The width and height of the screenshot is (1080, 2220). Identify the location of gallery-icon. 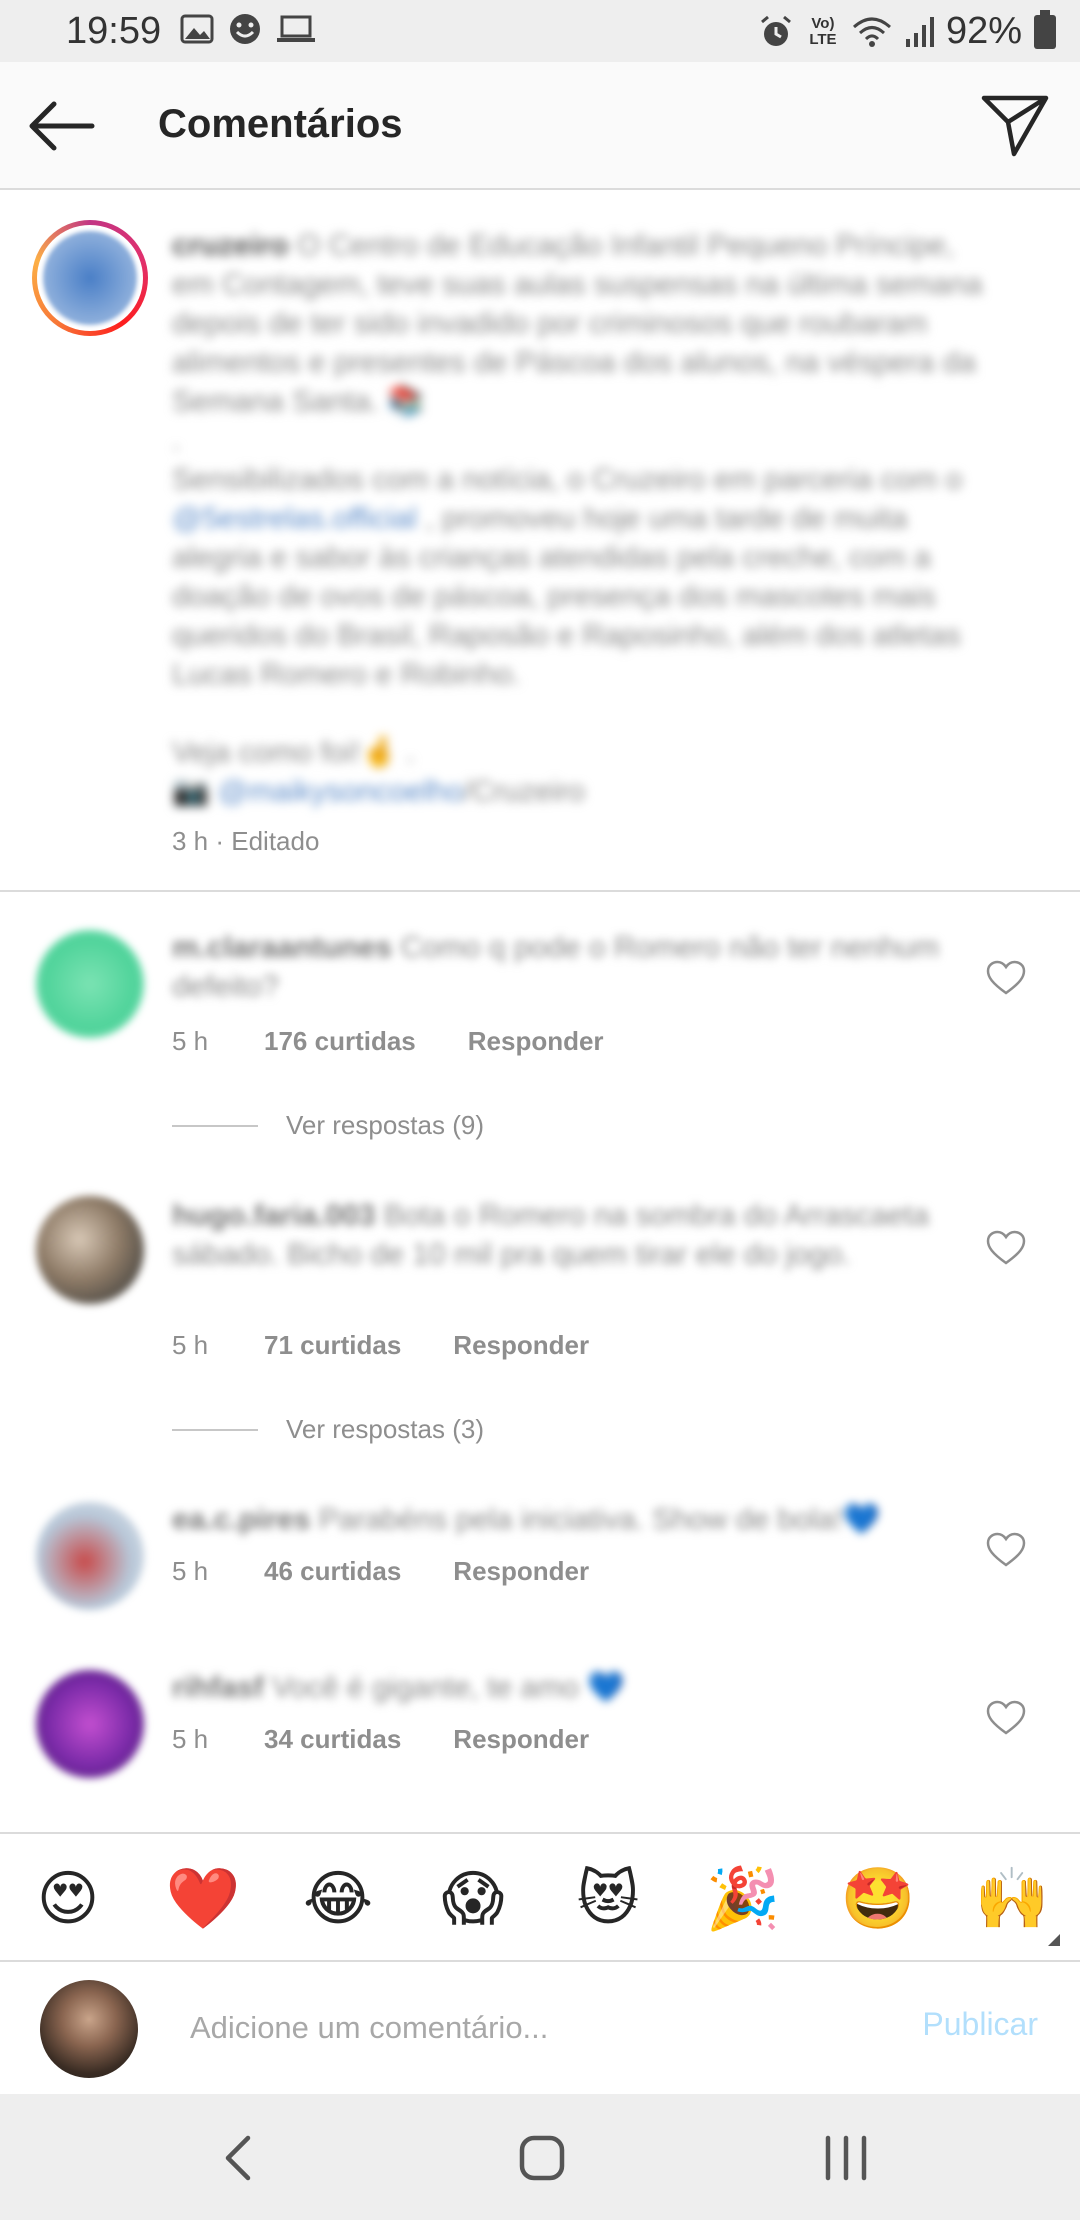
(197, 29).